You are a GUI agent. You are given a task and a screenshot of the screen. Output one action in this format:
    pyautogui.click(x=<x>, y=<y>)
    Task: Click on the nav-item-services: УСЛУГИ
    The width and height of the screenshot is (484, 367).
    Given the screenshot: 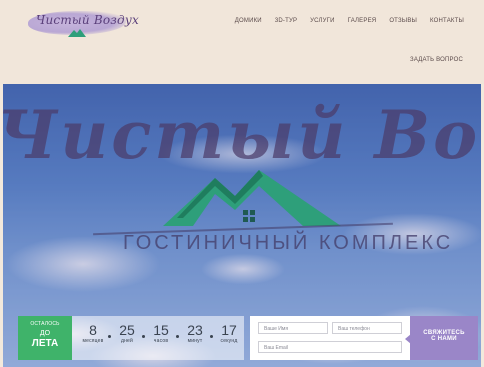 What is the action you would take?
    pyautogui.click(x=322, y=21)
    